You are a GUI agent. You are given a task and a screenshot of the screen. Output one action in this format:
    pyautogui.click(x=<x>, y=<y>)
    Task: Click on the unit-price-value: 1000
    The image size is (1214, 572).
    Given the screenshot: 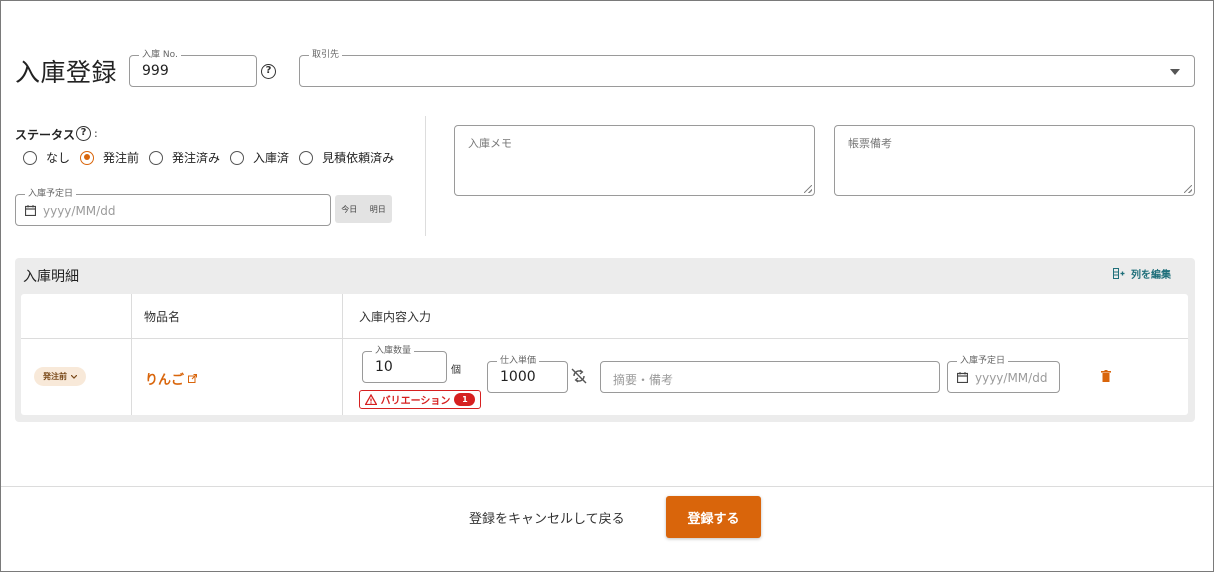 What is the action you would take?
    pyautogui.click(x=518, y=377)
    